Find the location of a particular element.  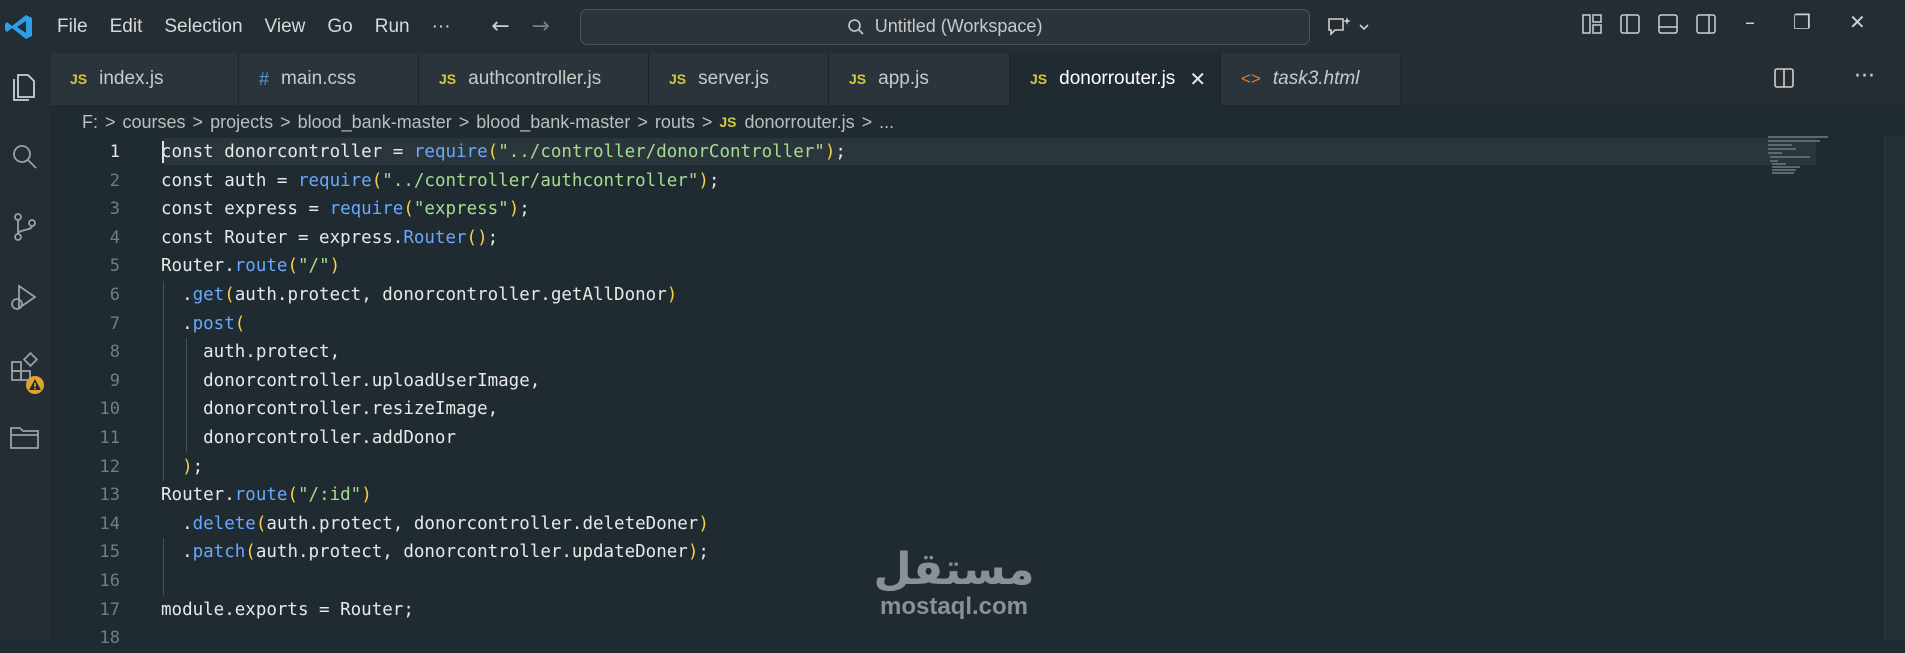

code-line: ); is located at coordinates (503, 467).